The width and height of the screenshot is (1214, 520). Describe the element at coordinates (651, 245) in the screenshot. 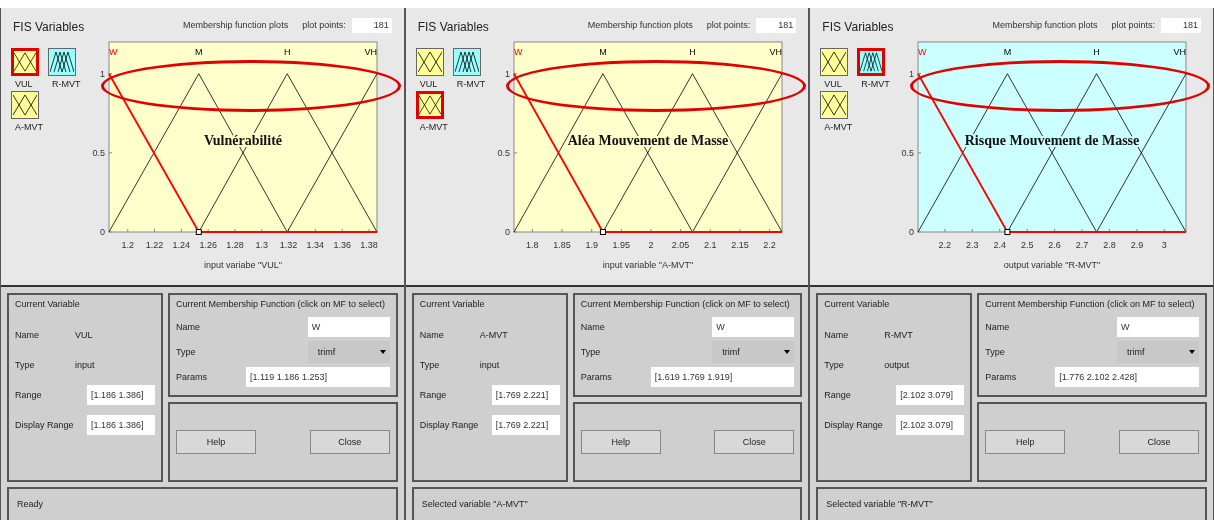

I see `x-tick-label: 2` at that location.